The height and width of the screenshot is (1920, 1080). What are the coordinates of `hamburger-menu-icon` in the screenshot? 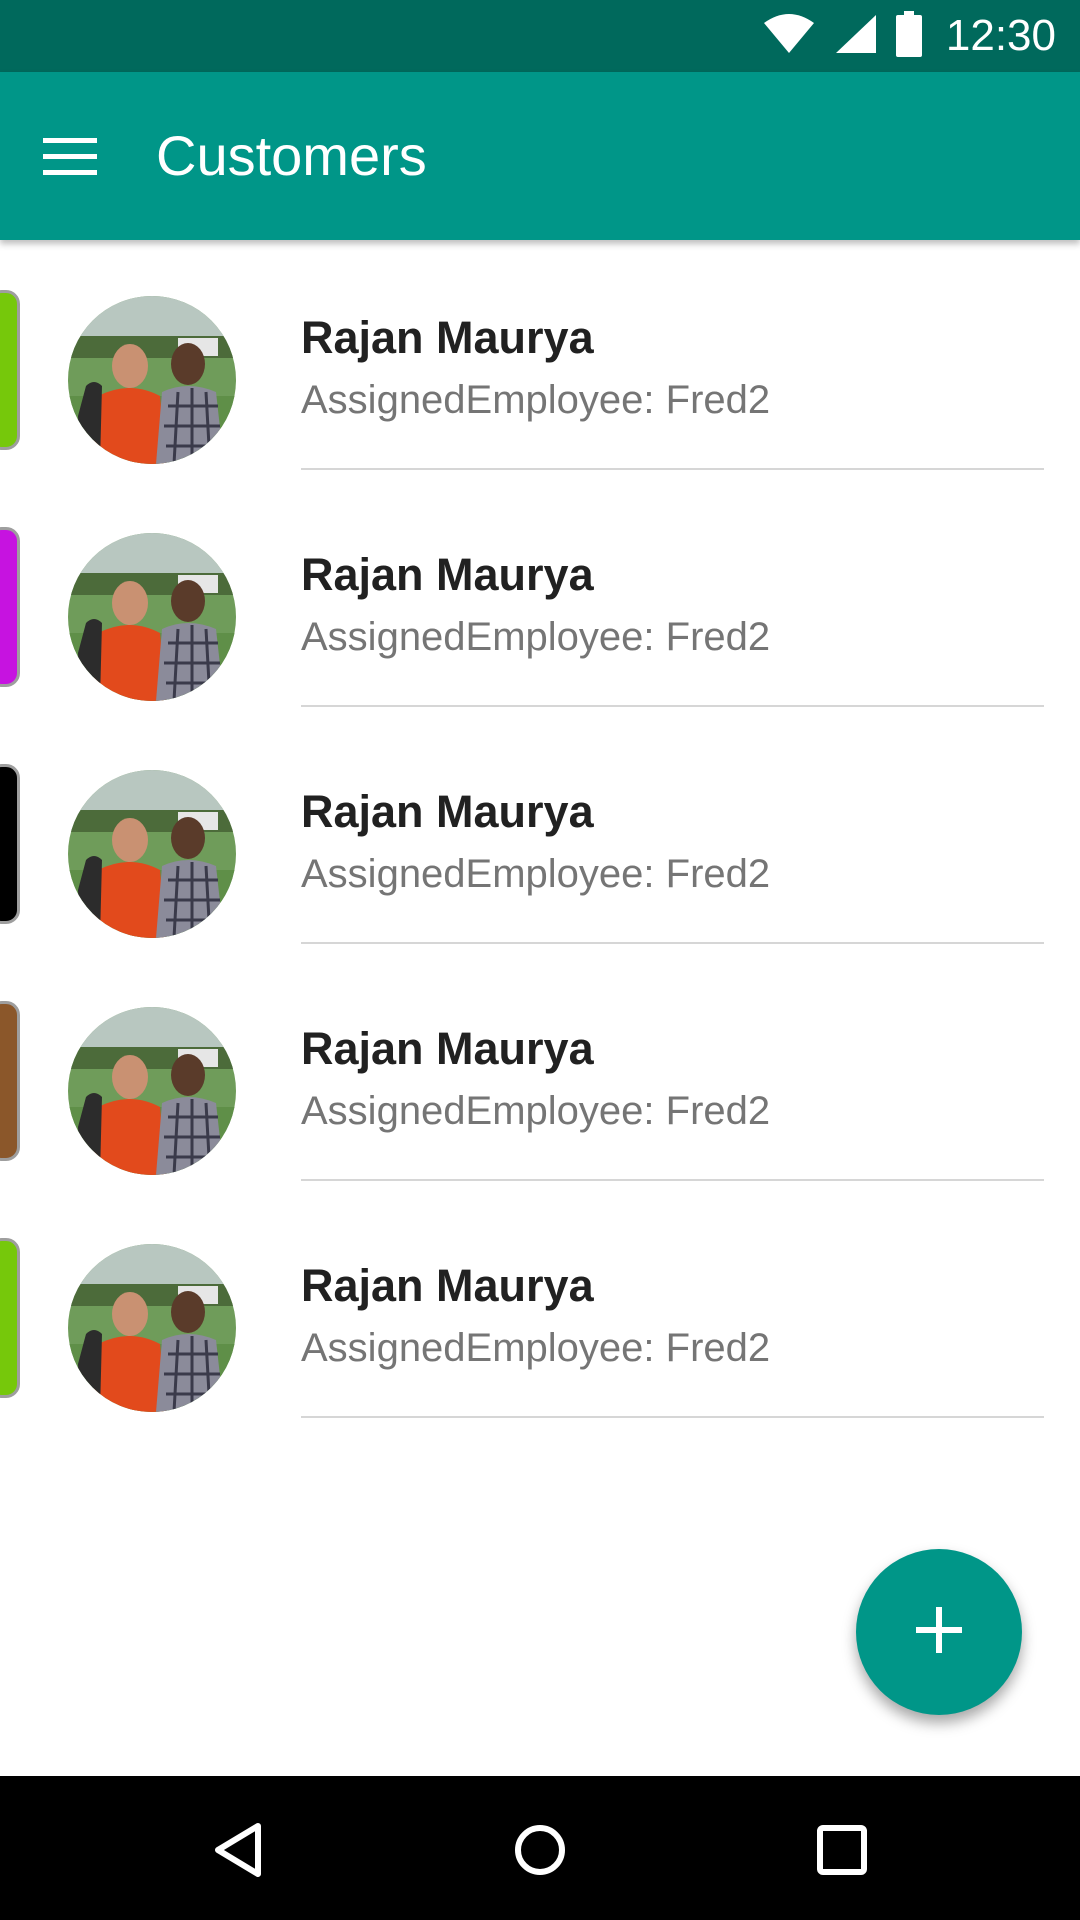 It's located at (70, 158).